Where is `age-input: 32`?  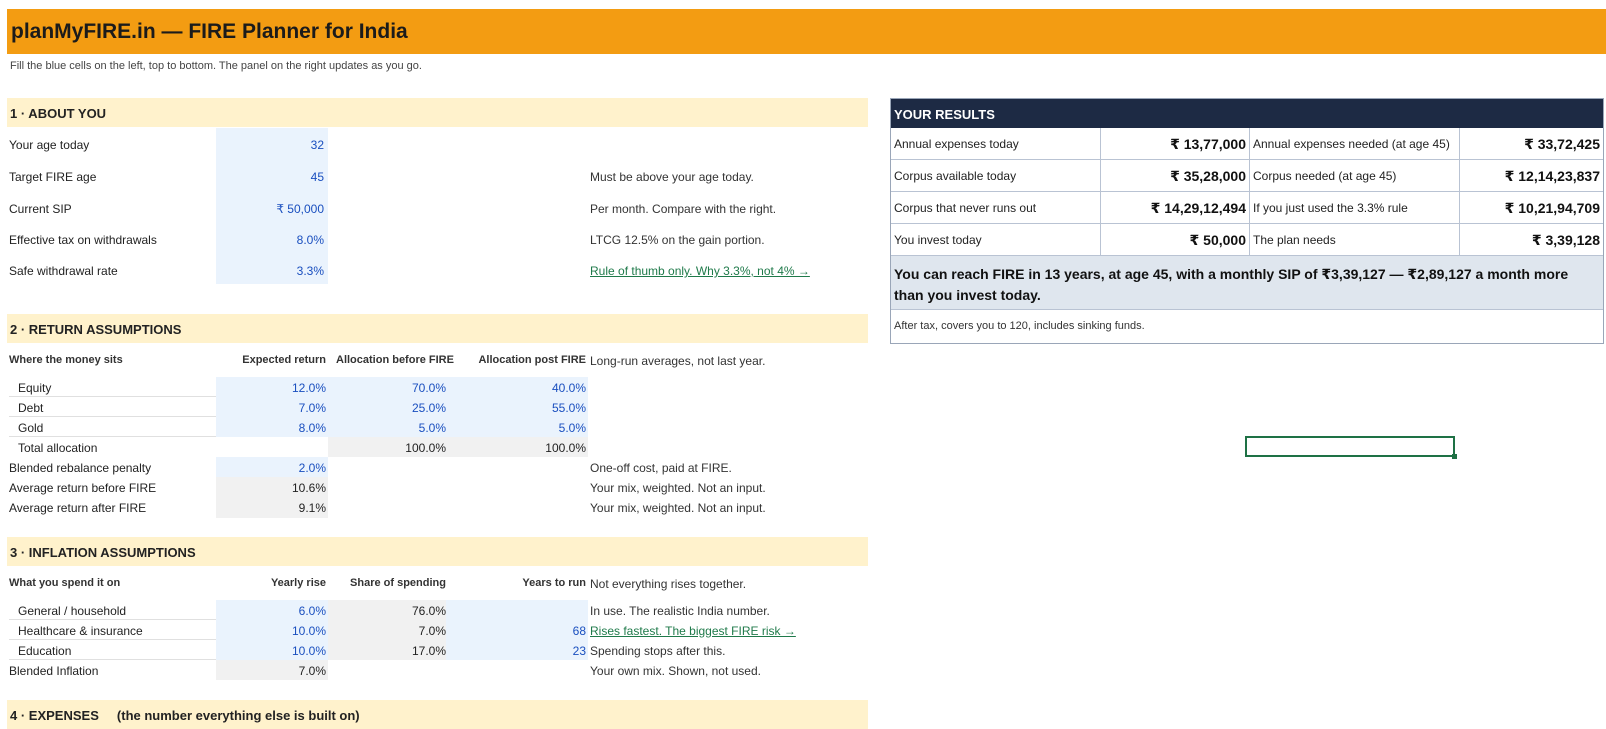
age-input: 32 is located at coordinates (270, 145).